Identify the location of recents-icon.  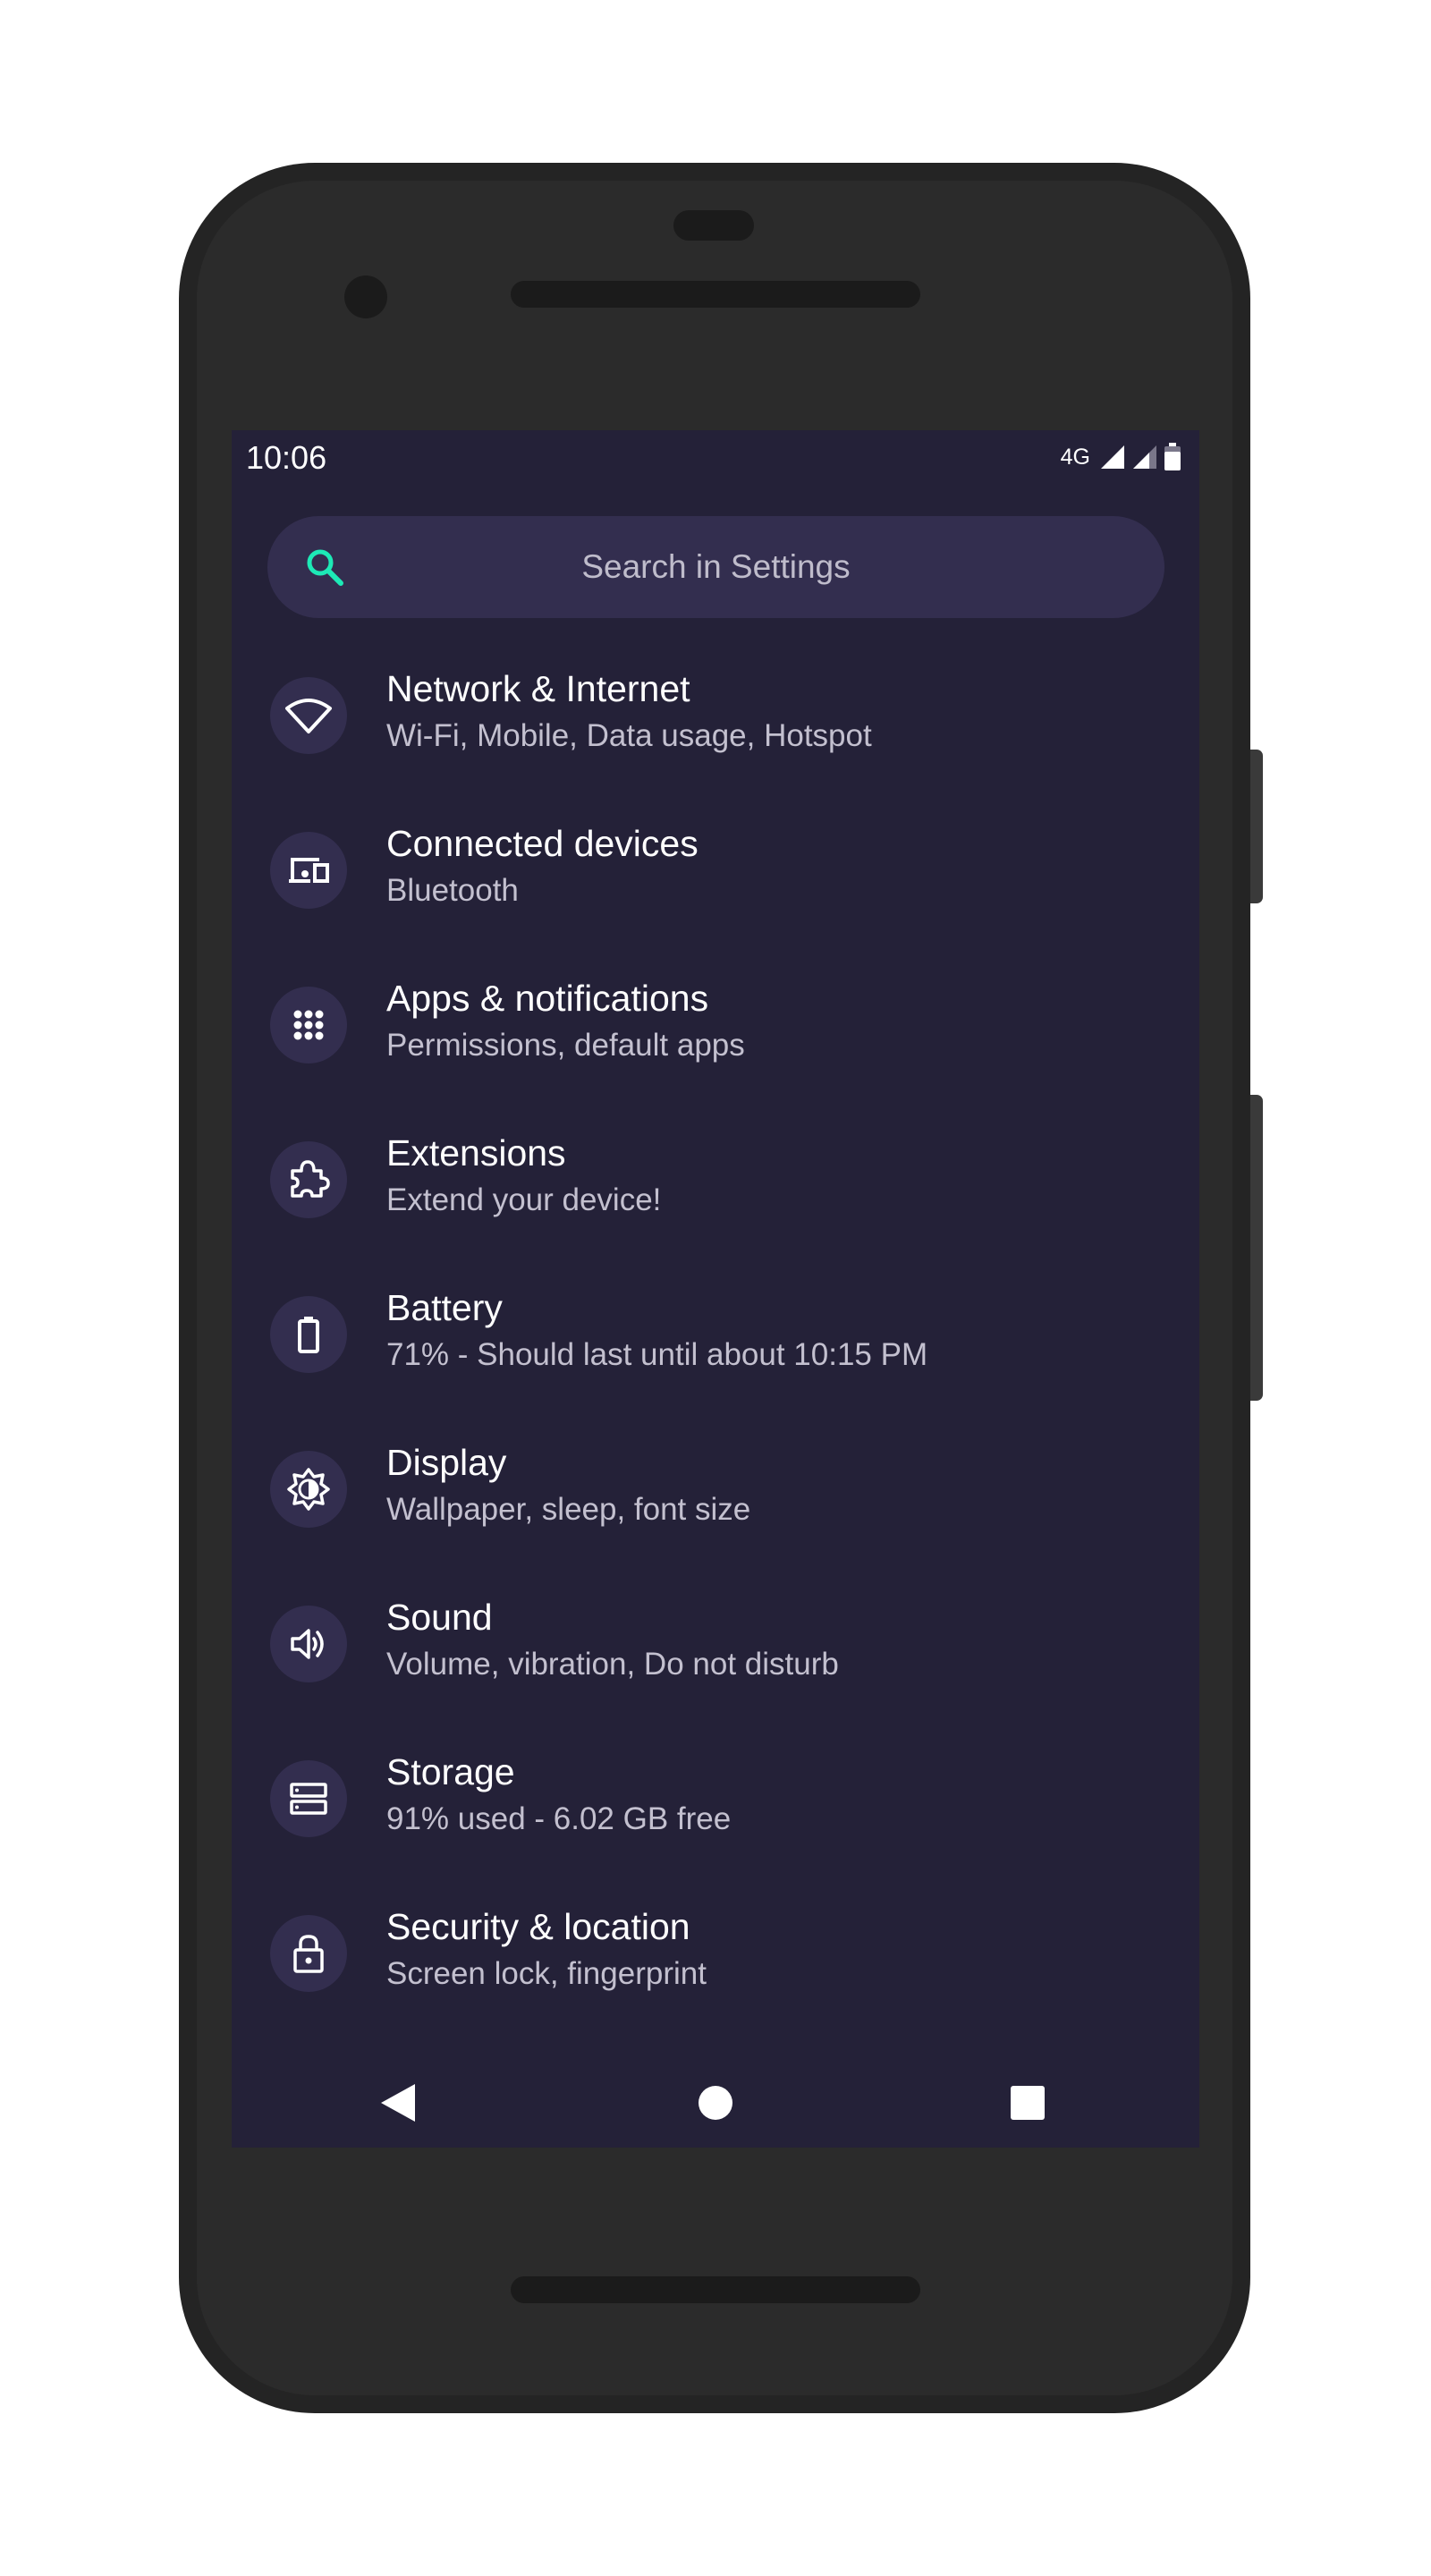
(1028, 2103).